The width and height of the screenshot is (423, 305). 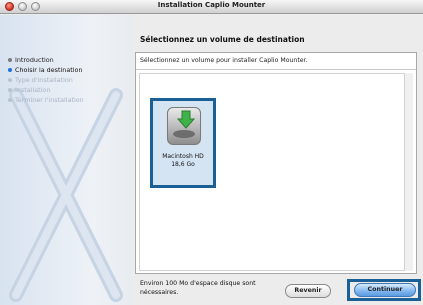 I want to click on back-button: Revenir, so click(x=308, y=291).